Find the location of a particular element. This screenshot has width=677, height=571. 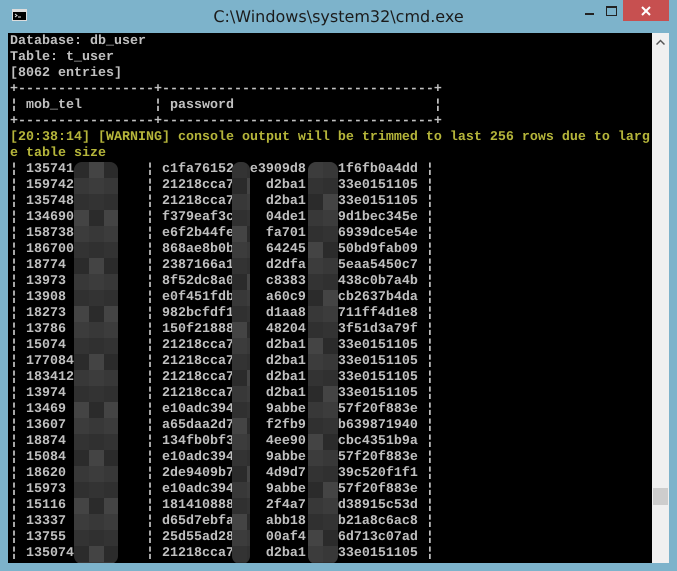

password-fragment: 5eaa5450c7 ¦ is located at coordinates (386, 266).